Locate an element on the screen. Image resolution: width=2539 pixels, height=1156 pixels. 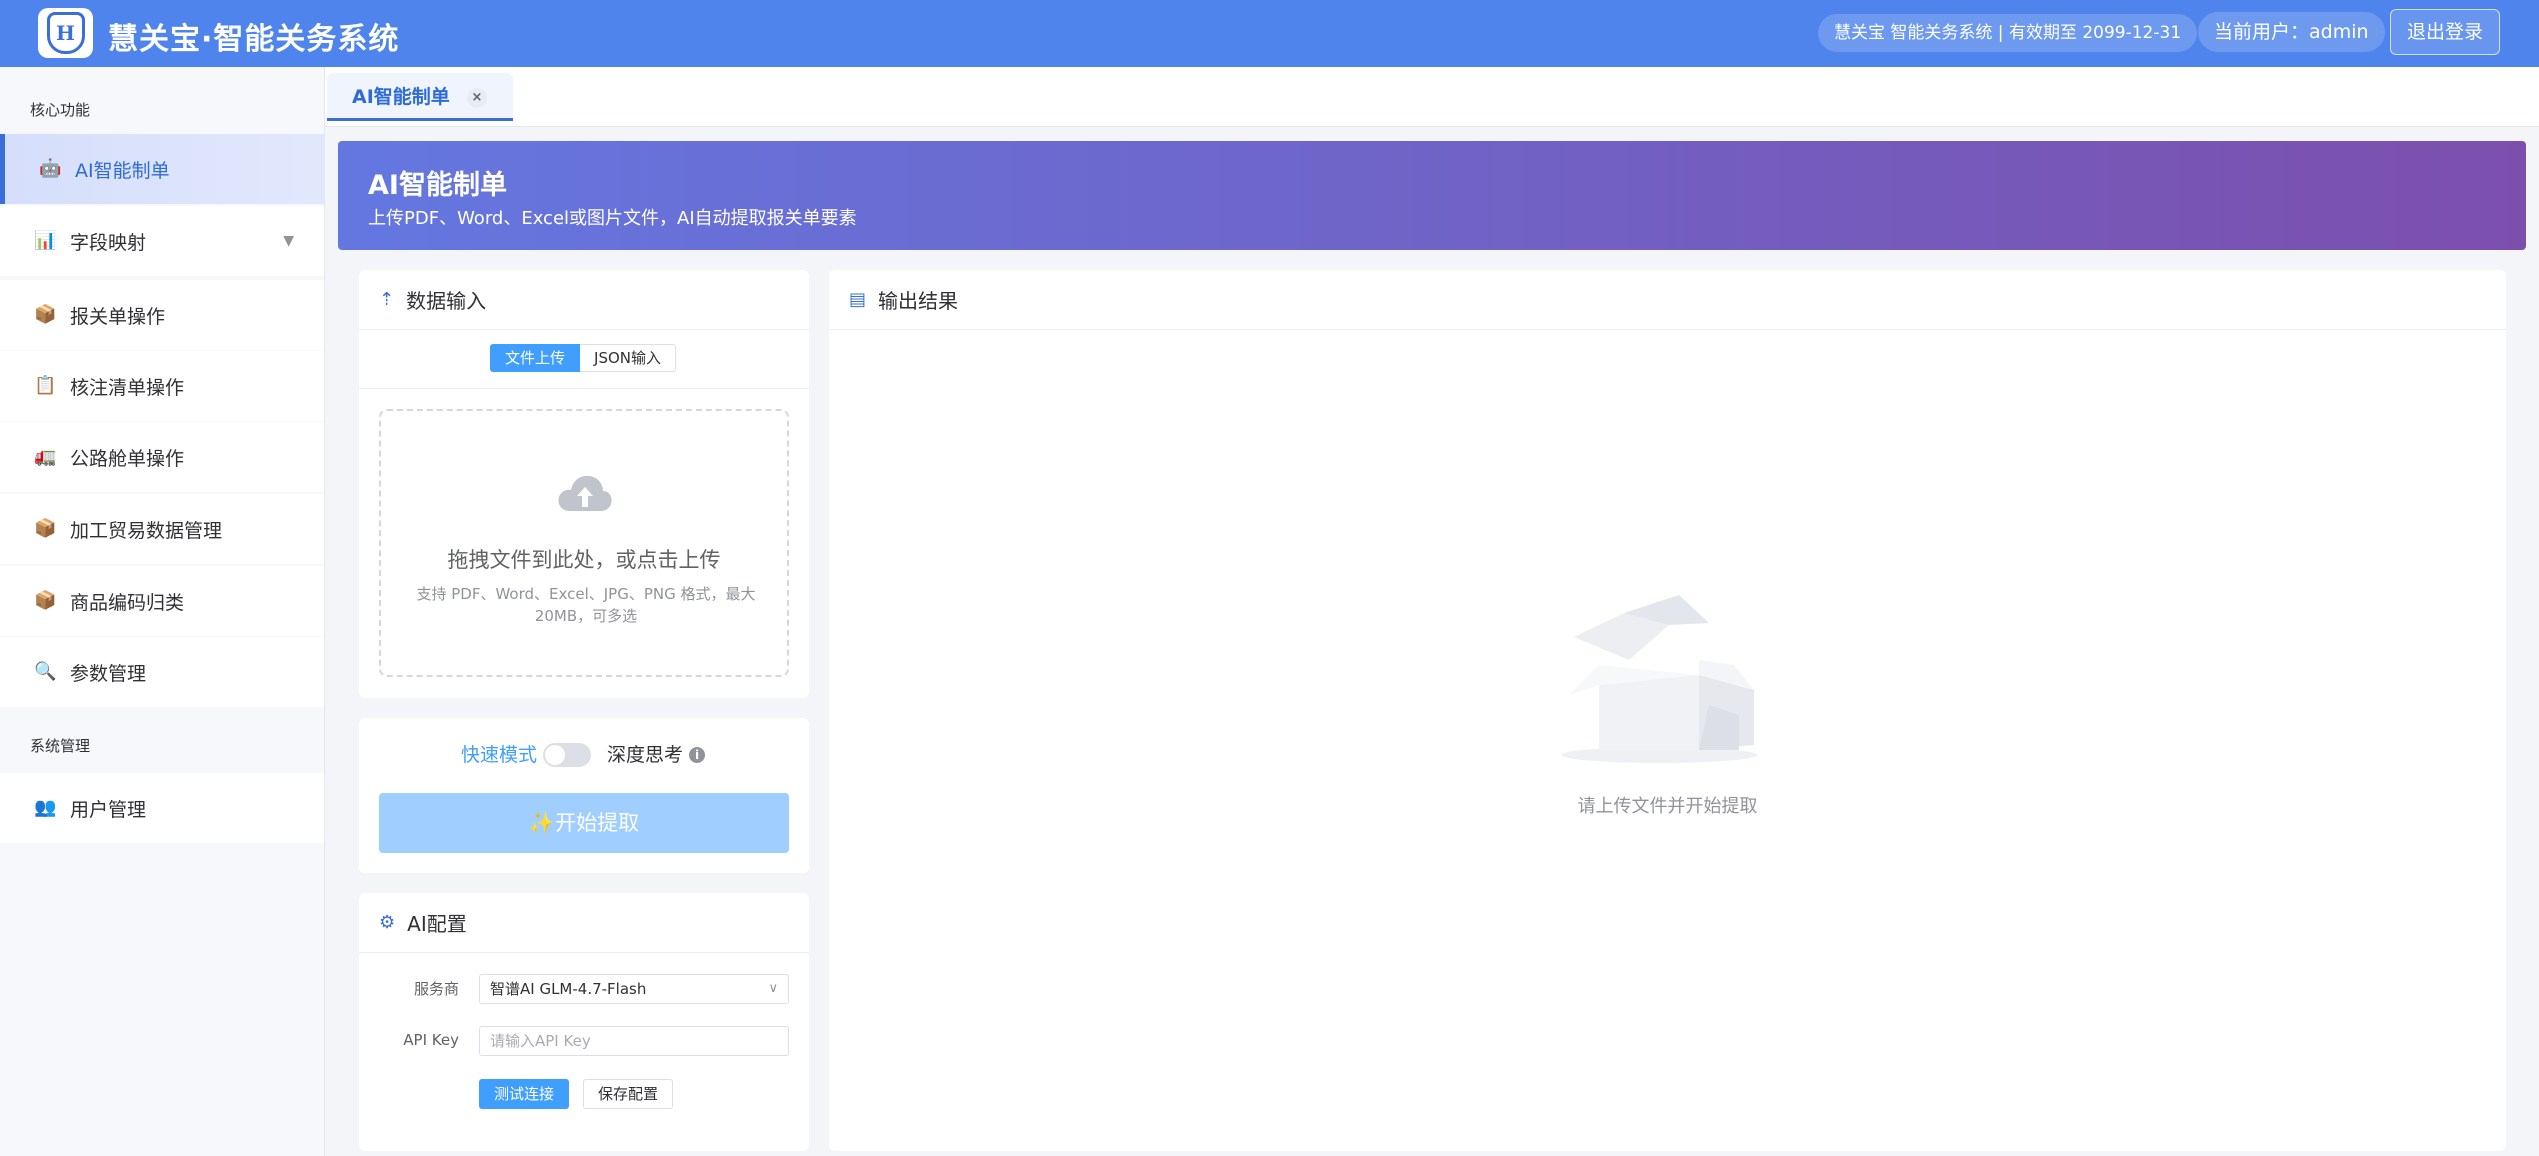
gear-icon: ⚙ is located at coordinates (387, 922).